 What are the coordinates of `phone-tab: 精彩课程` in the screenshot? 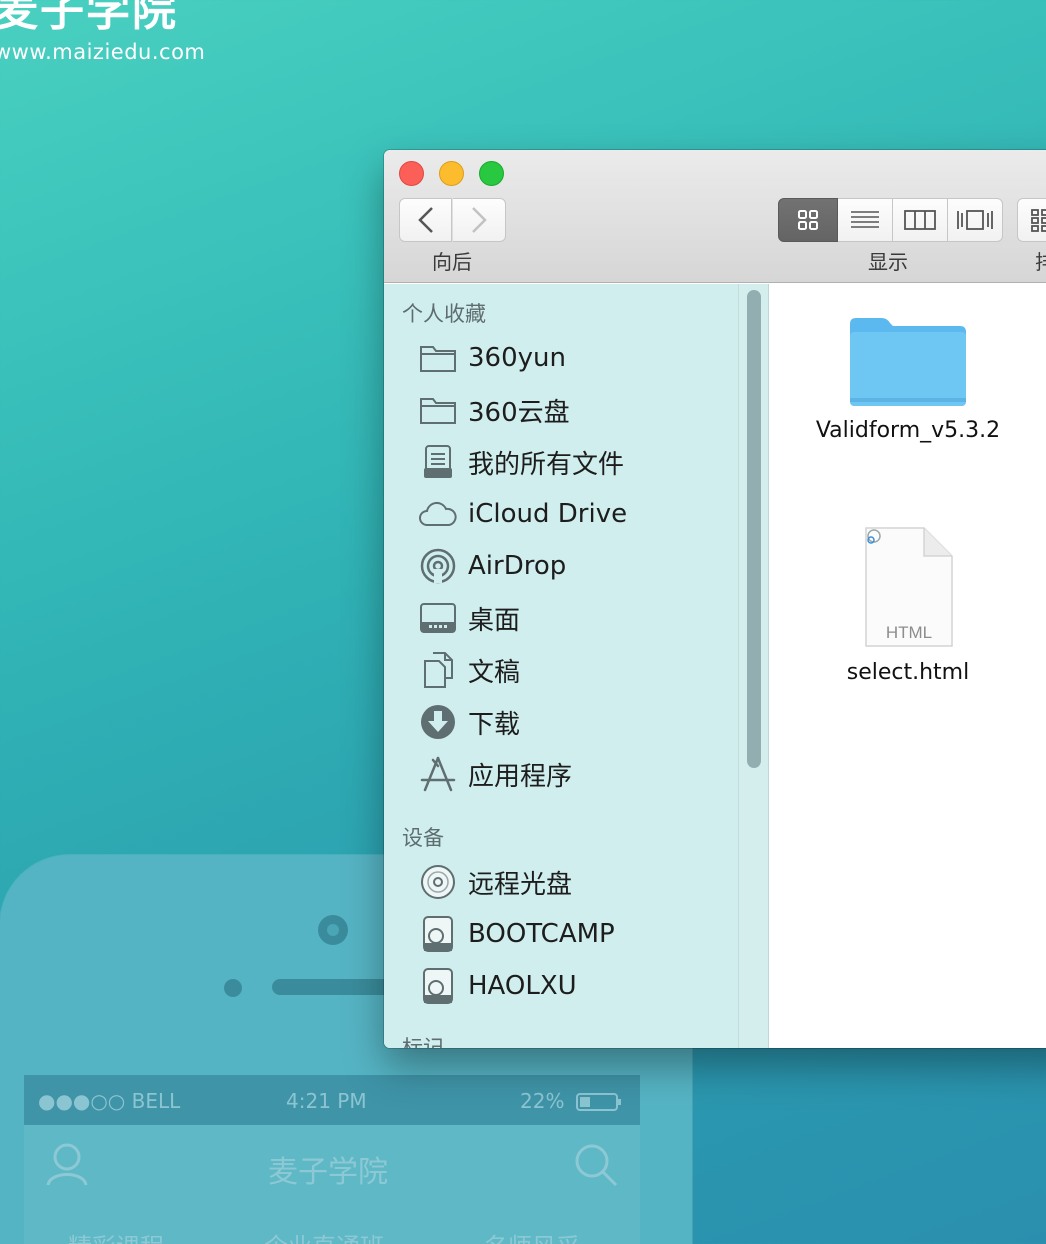 It's located at (116, 1235).